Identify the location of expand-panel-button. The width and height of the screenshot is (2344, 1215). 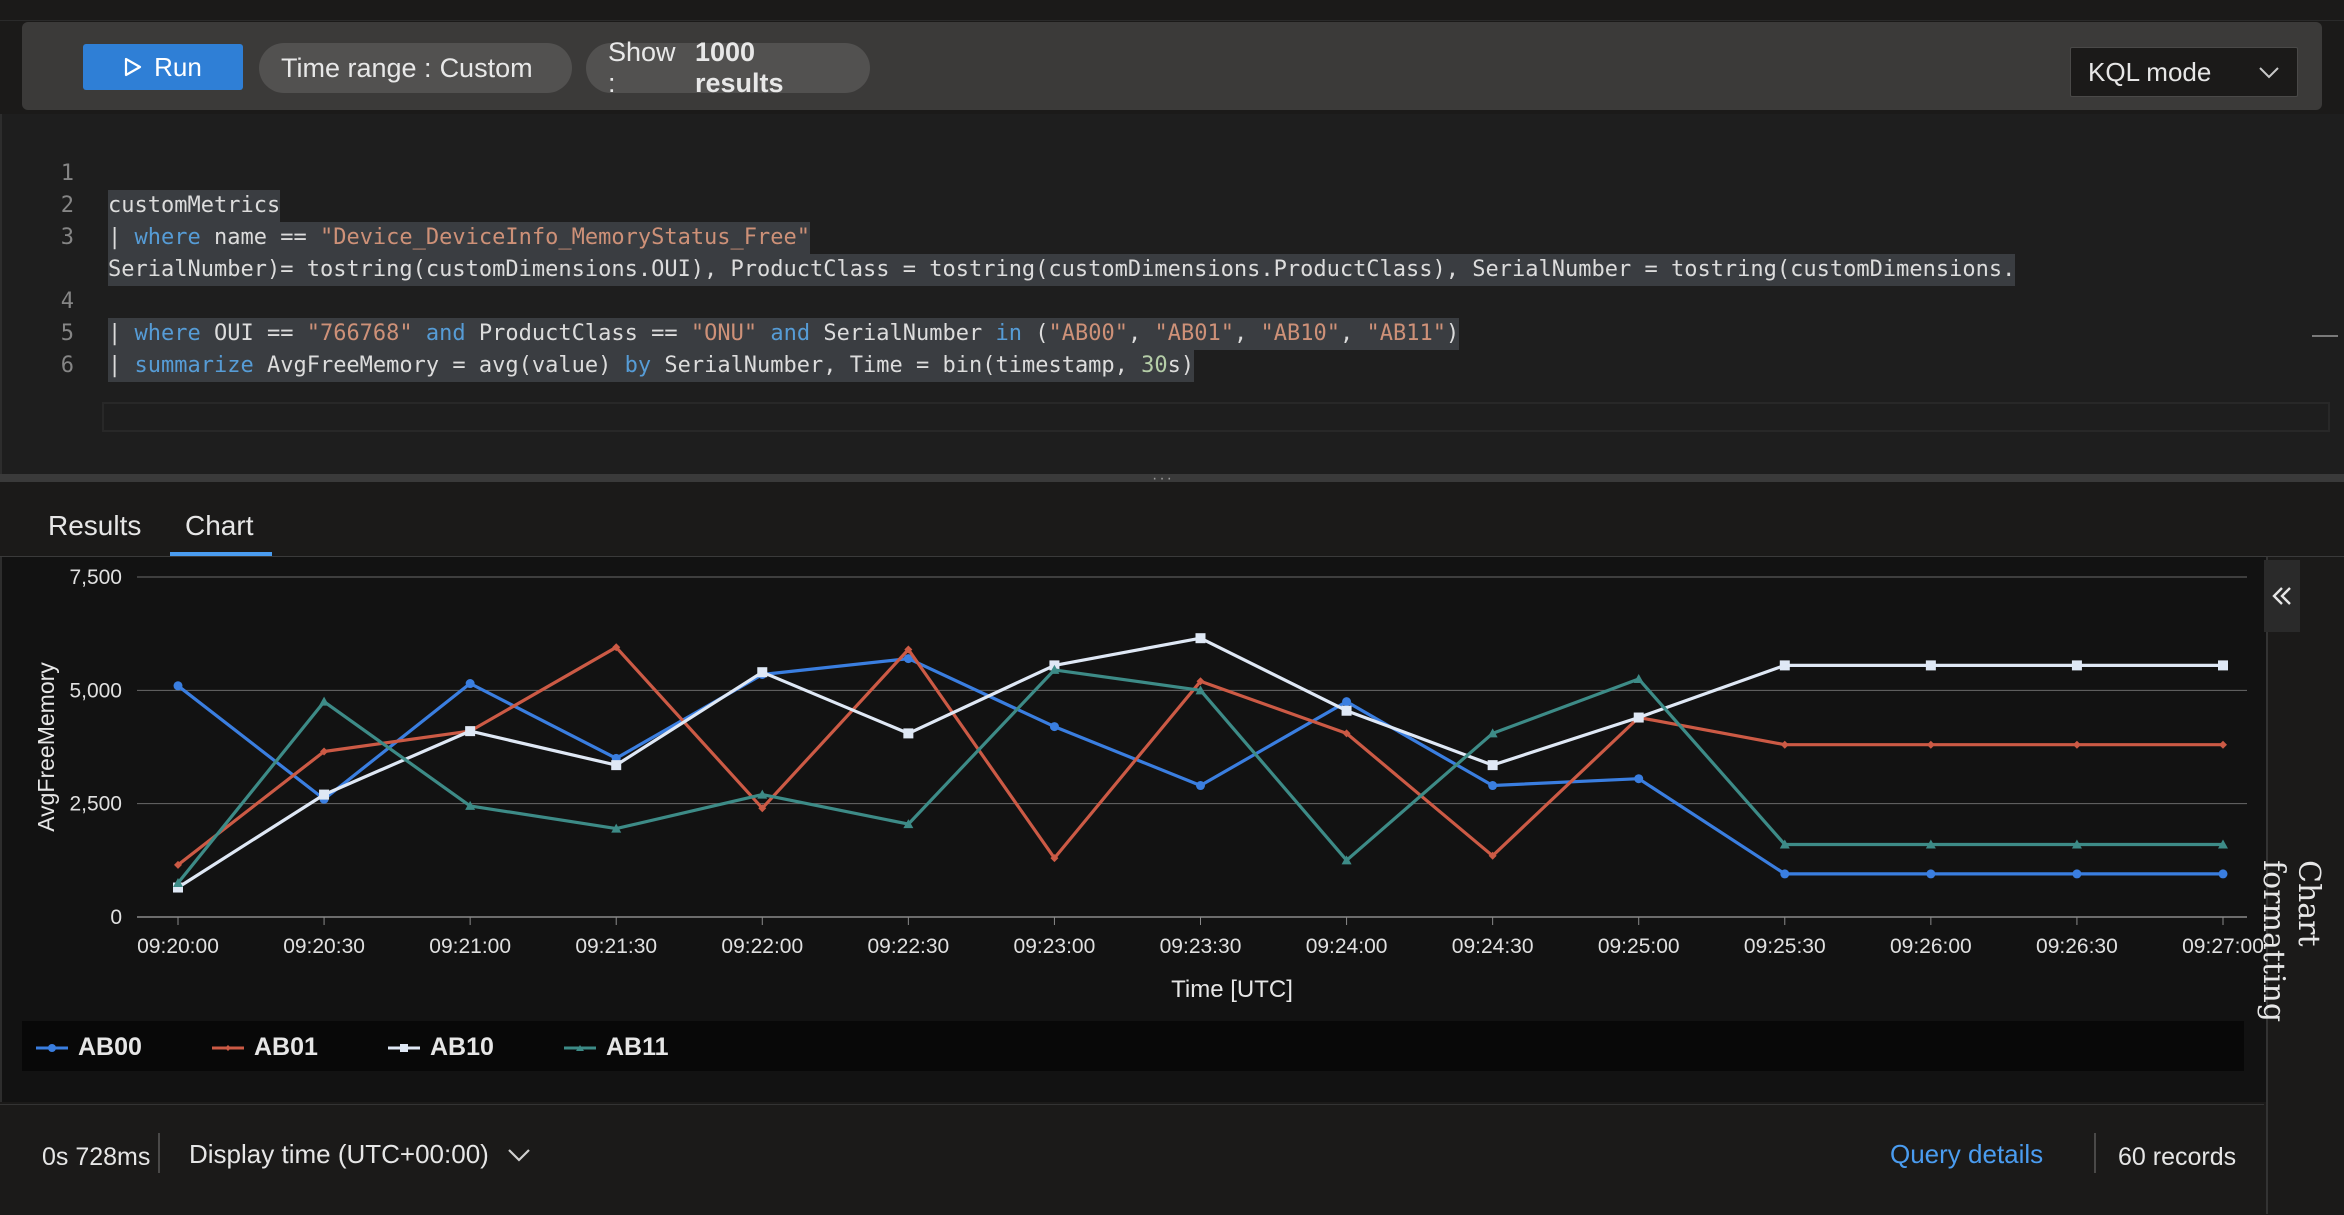
(2282, 596).